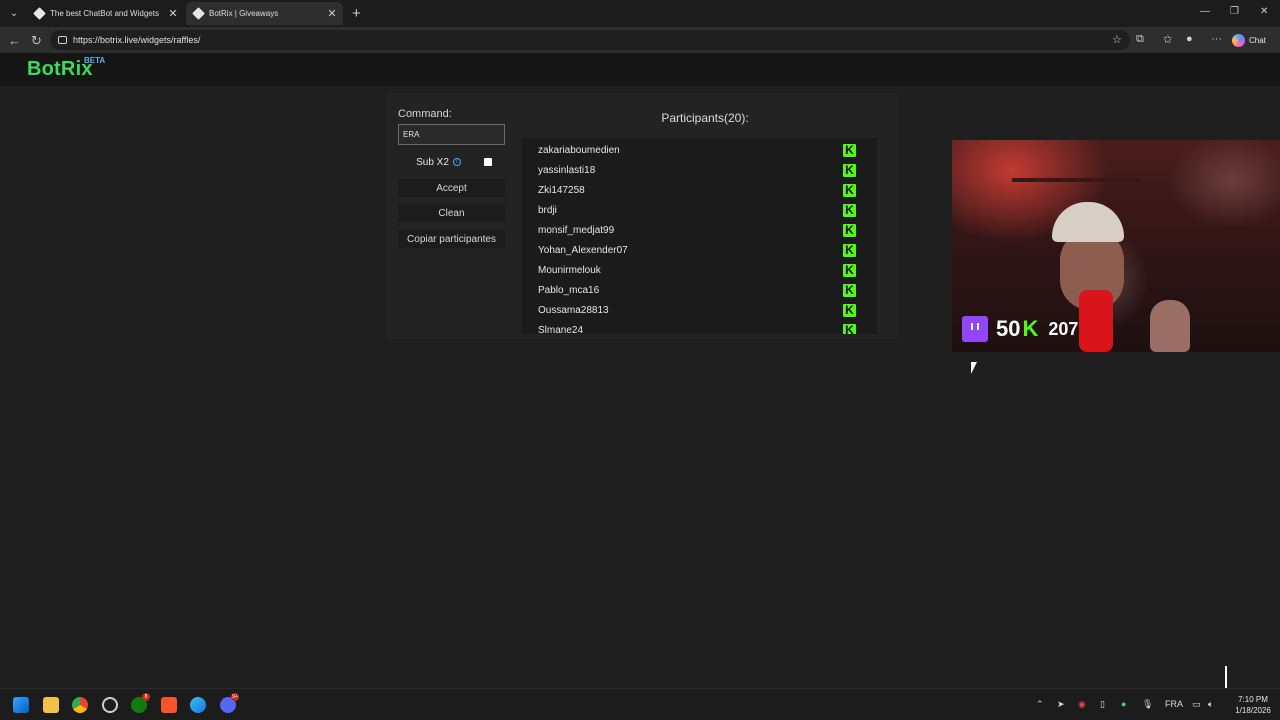 Image resolution: width=1280 pixels, height=720 pixels. What do you see at coordinates (1205, 11) in the screenshot?
I see `minimize-icon: —` at bounding box center [1205, 11].